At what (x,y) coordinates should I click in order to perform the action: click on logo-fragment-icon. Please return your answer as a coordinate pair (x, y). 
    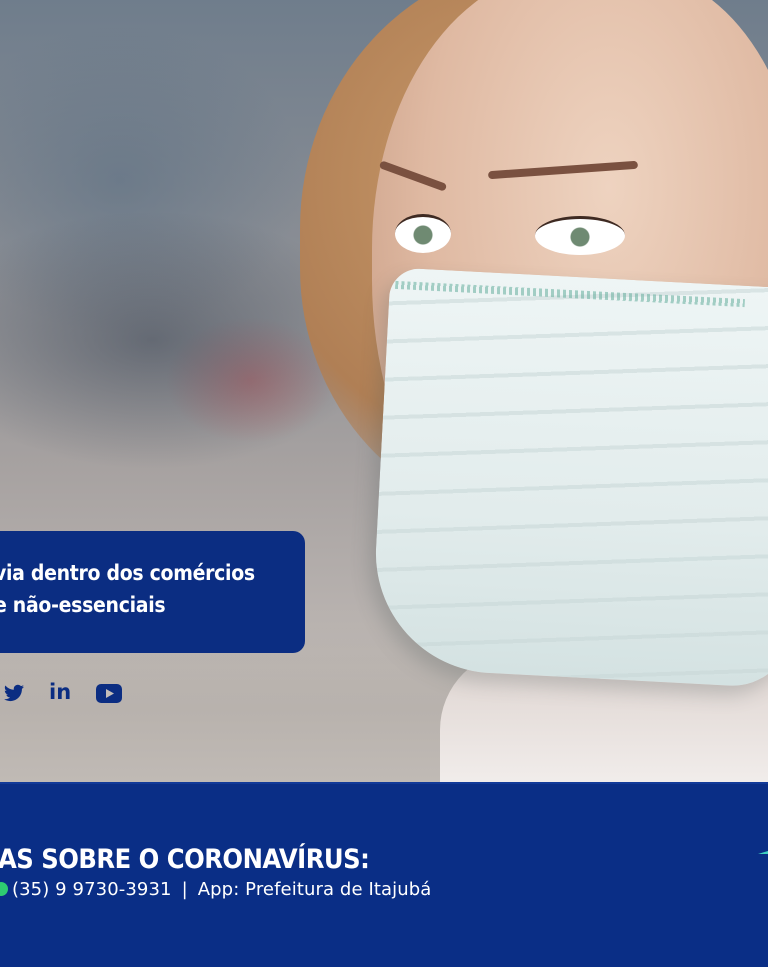
    Looking at the image, I should click on (763, 852).